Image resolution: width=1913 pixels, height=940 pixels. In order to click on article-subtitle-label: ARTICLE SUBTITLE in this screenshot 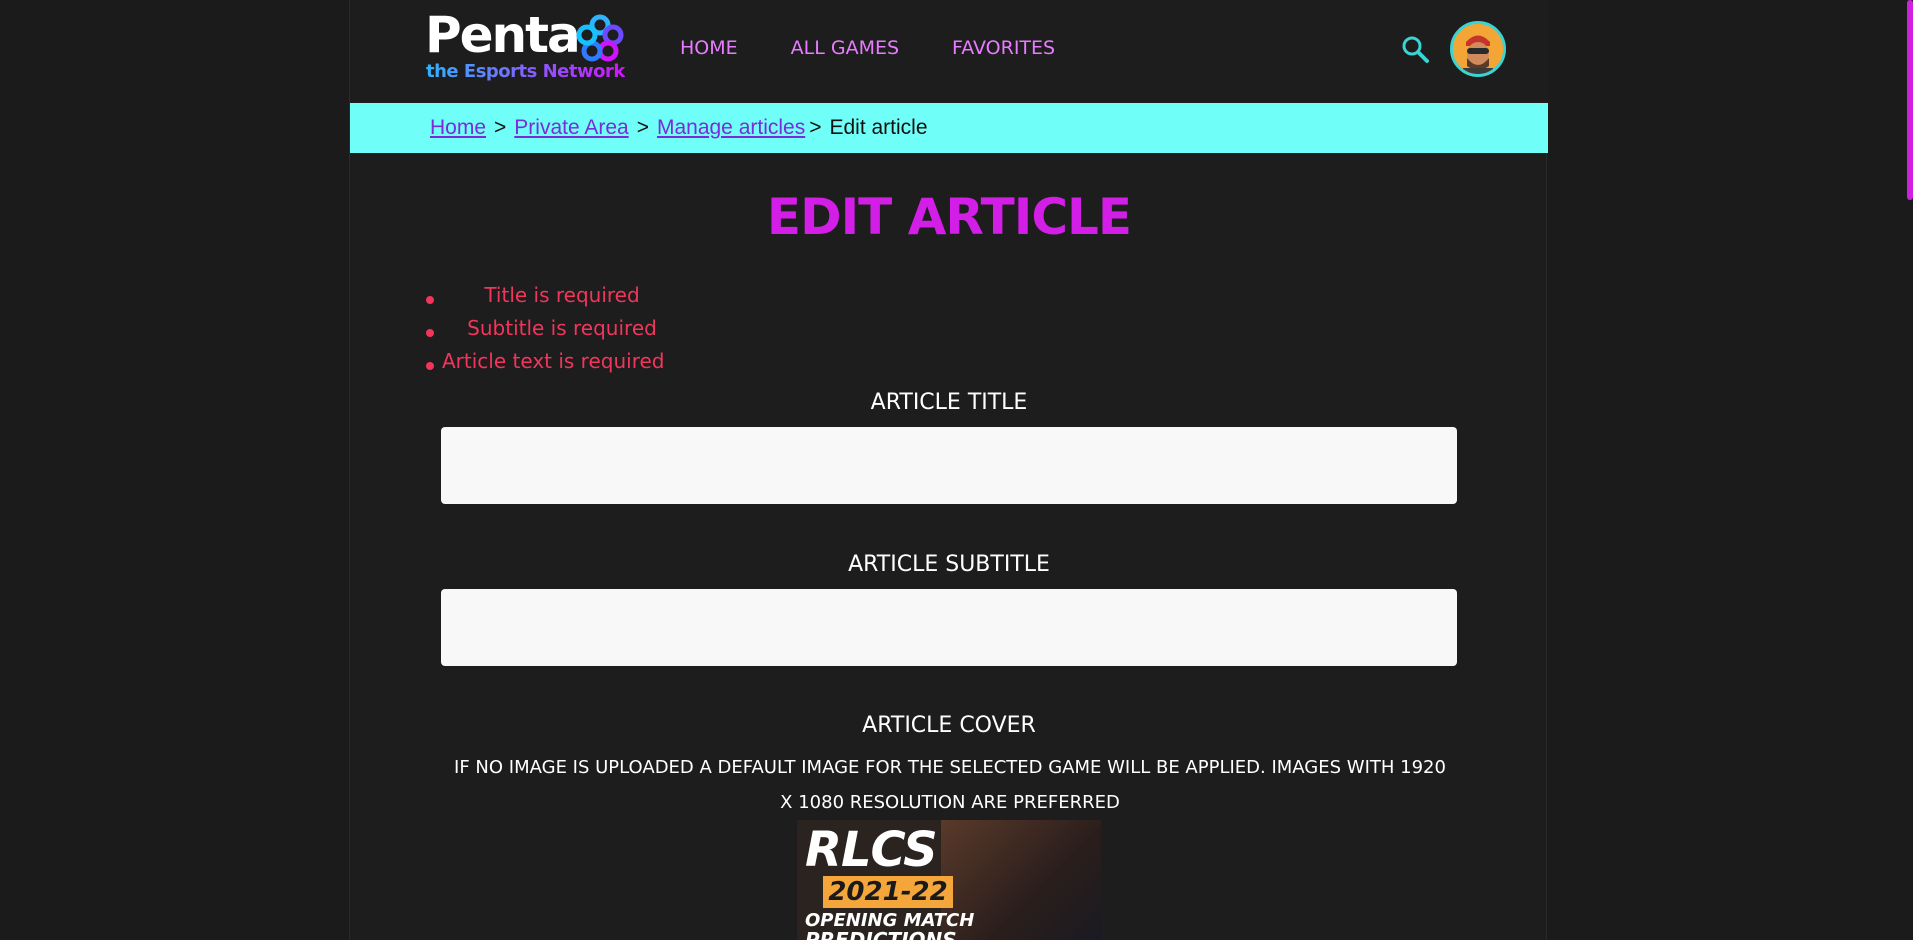, I will do `click(949, 564)`.